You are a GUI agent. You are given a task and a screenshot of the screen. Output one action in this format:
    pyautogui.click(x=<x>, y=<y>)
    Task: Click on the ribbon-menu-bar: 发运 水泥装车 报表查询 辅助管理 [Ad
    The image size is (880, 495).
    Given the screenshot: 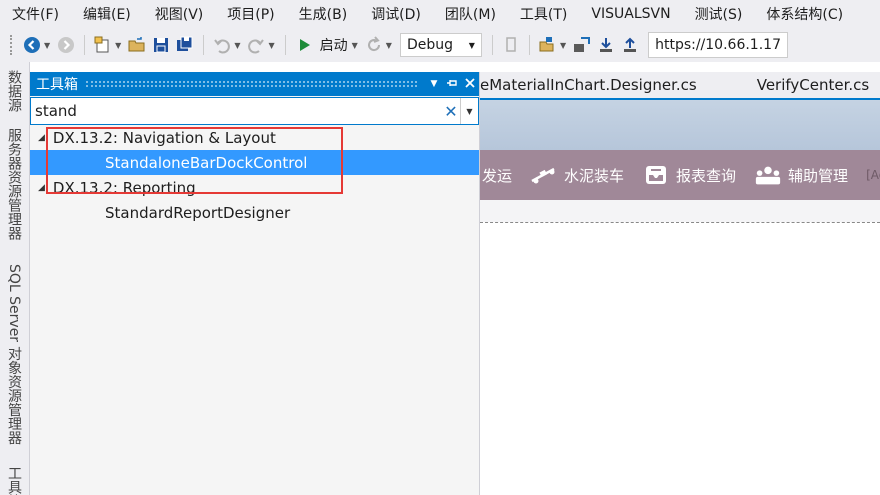 What is the action you would take?
    pyautogui.click(x=680, y=175)
    